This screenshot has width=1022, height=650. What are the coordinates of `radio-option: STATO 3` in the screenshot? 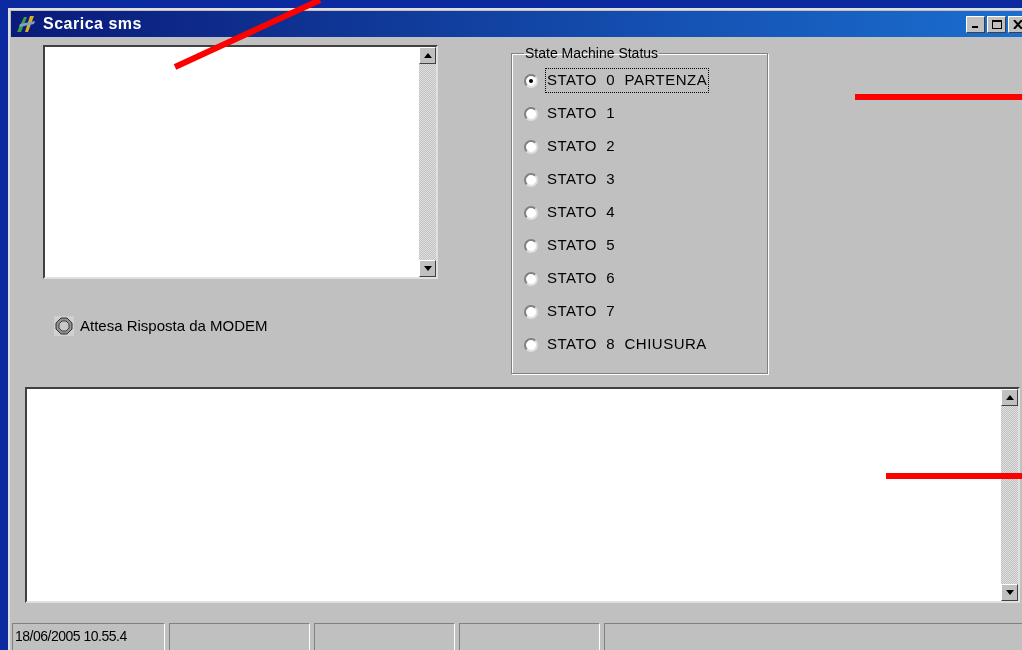 It's located at (639, 179).